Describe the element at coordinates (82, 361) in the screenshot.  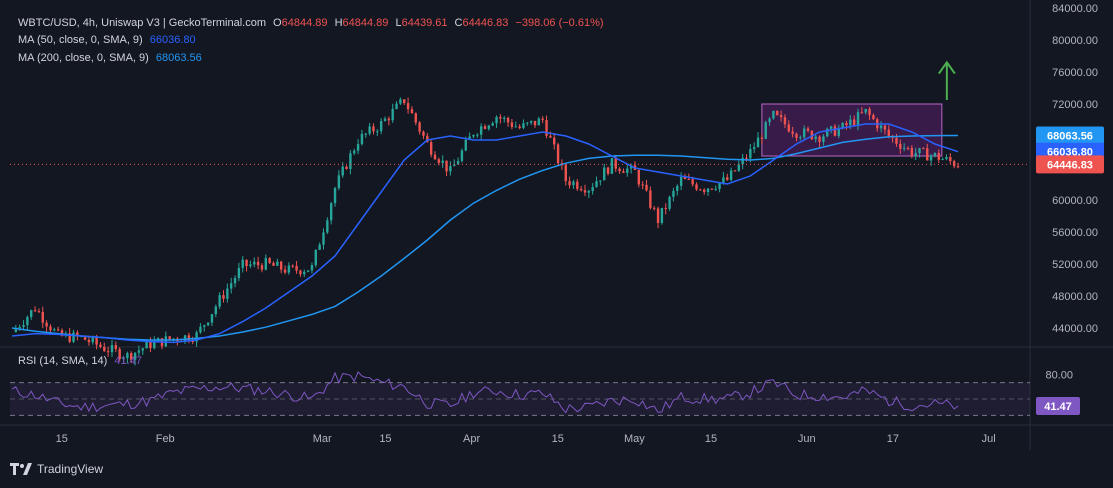
I see `rsi-legend: RSI (14, SMA, 14) 41.47` at that location.